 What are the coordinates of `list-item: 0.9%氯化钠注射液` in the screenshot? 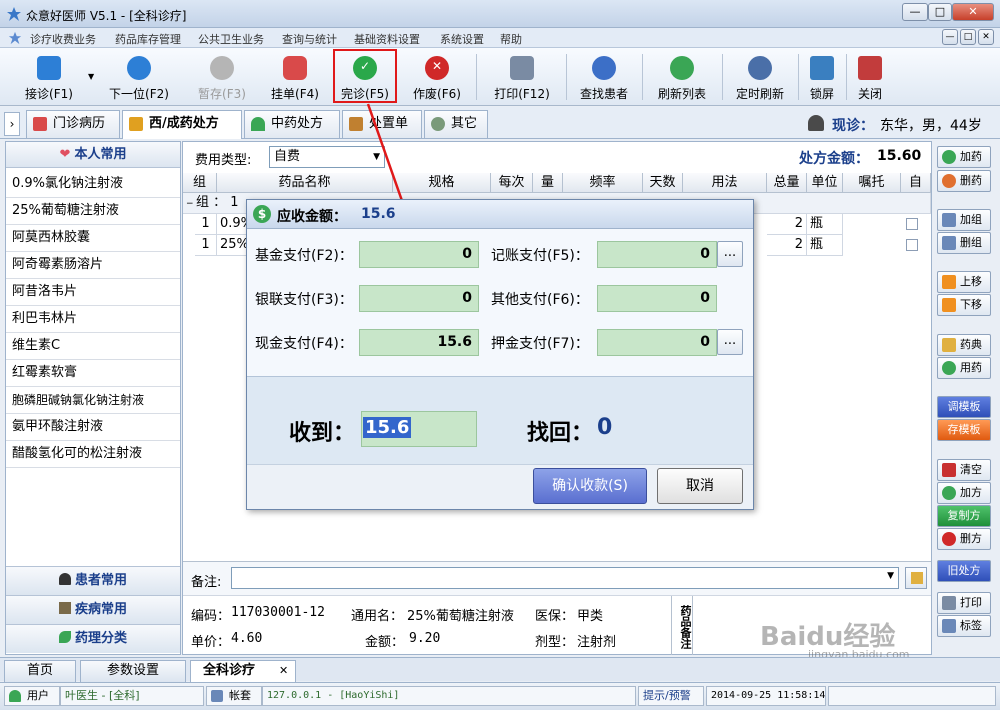 It's located at (93, 184).